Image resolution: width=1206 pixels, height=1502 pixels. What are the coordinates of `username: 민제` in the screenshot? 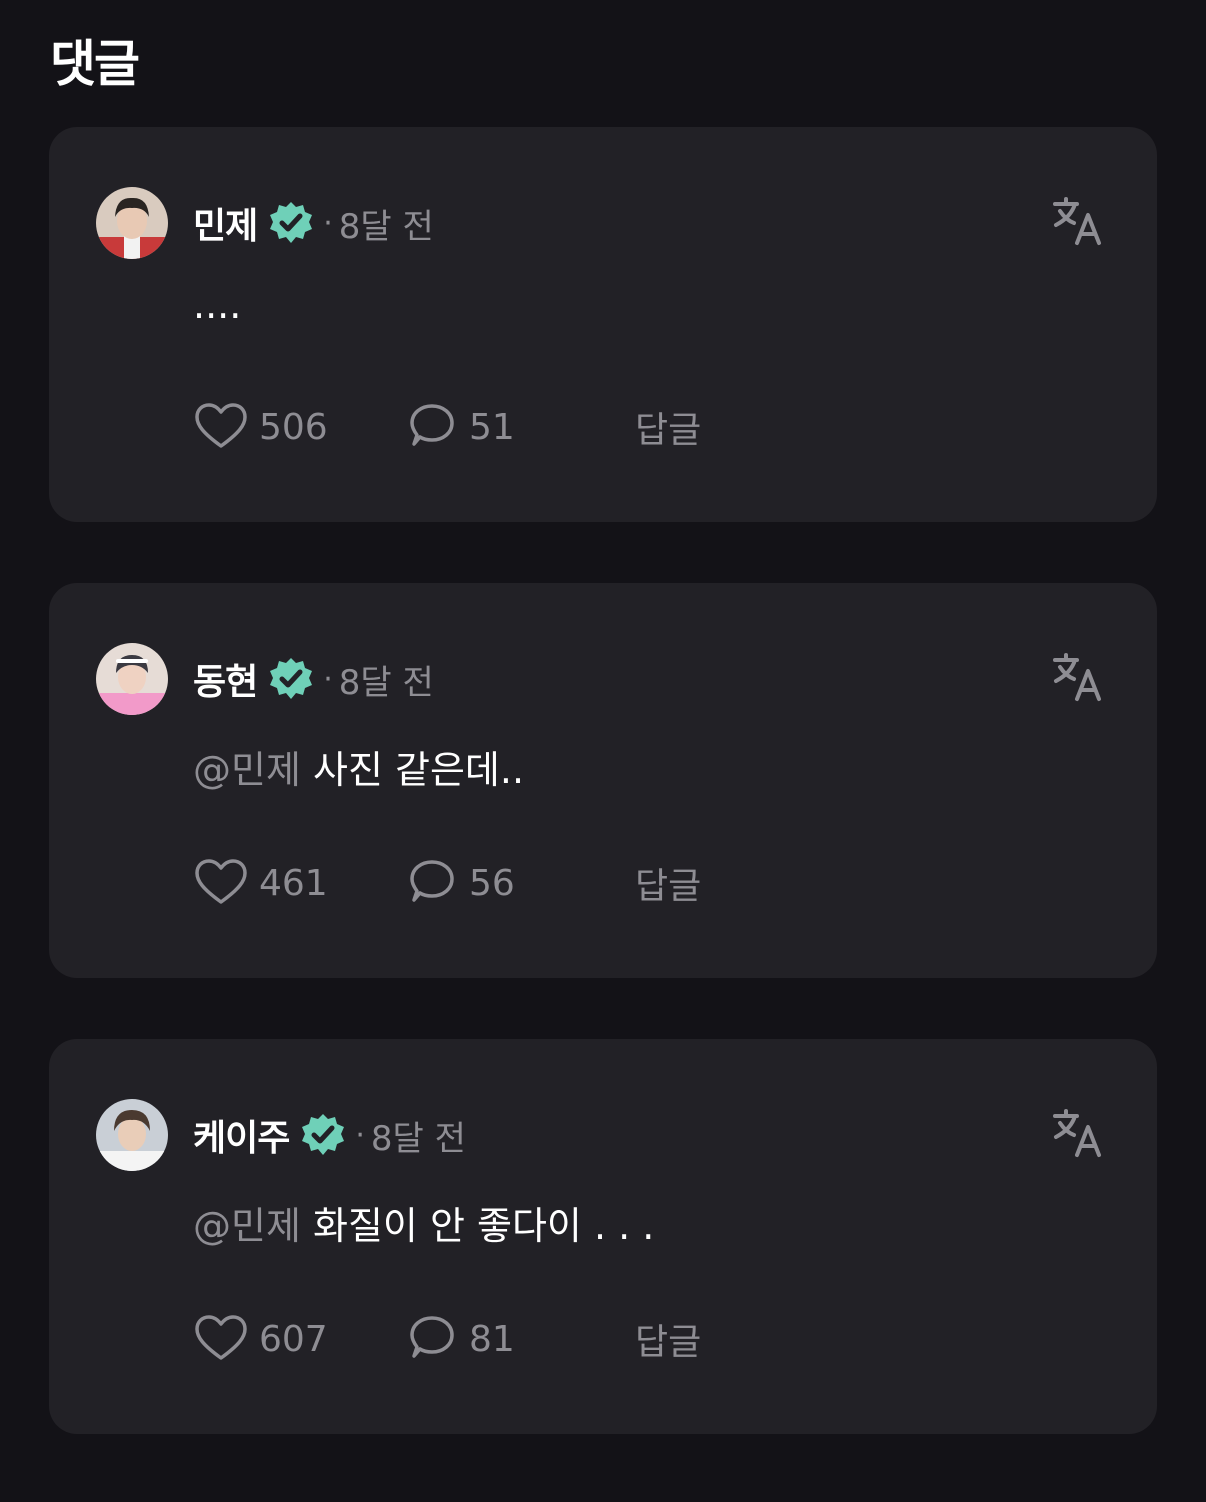 It's located at (225, 223).